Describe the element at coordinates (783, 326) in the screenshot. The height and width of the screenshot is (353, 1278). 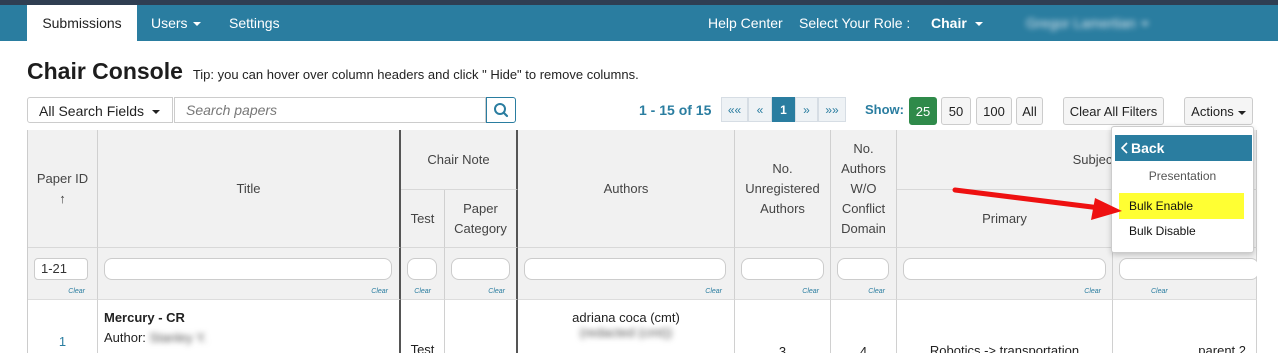
I see `unregistered-count: 3` at that location.